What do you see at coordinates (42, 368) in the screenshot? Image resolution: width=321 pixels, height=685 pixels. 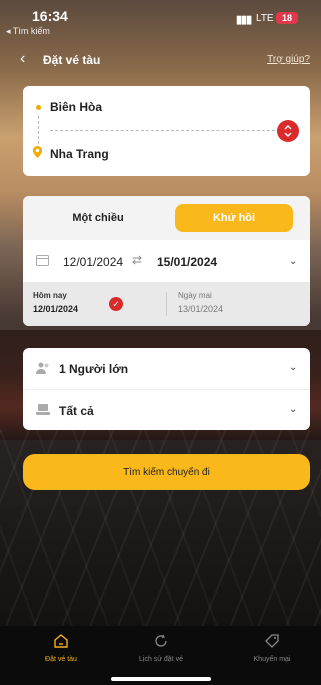 I see `users-icon` at bounding box center [42, 368].